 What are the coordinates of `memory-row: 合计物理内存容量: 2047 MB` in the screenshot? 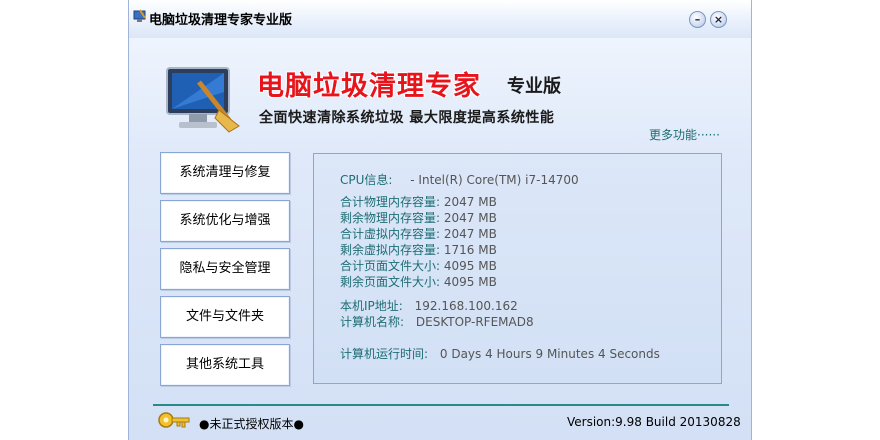 It's located at (418, 201).